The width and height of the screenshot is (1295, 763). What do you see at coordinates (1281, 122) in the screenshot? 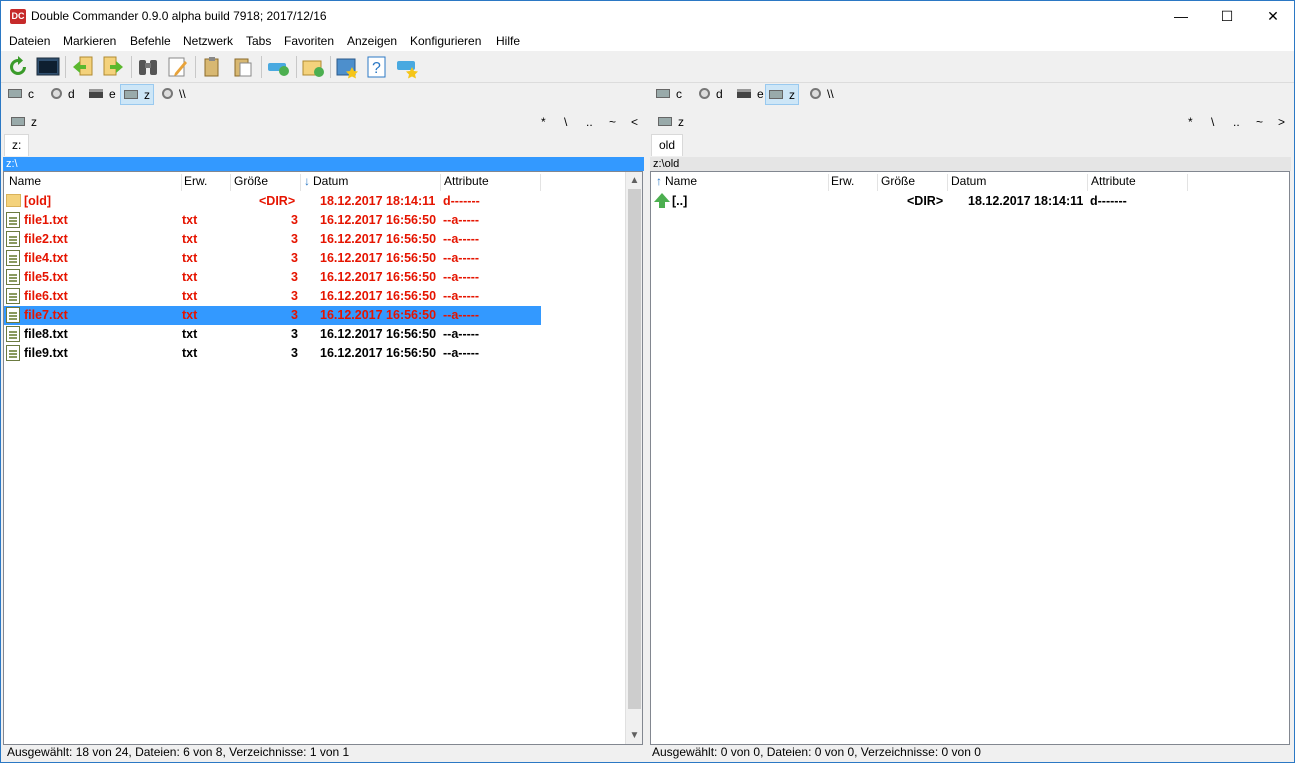
I see `right-nav-copy-path: >` at bounding box center [1281, 122].